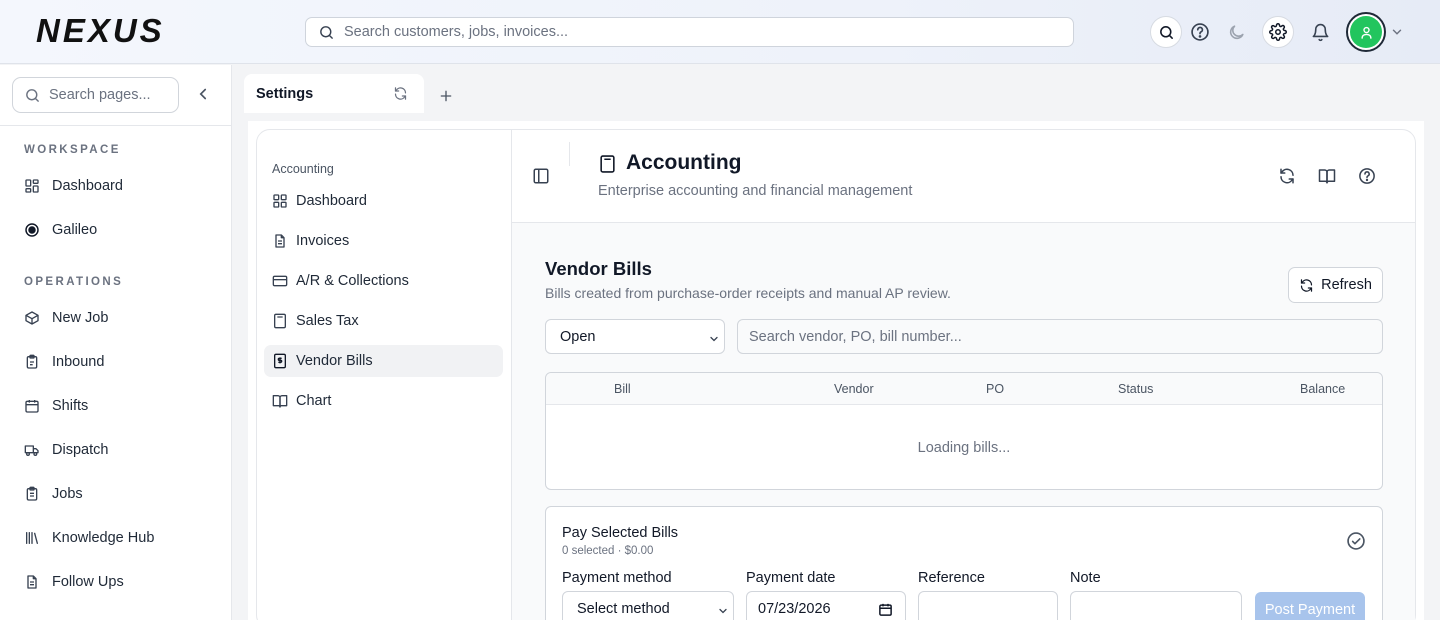 The width and height of the screenshot is (1440, 620). What do you see at coordinates (383, 321) in the screenshot?
I see `subnav-item-sales-tax: Sales Tax` at bounding box center [383, 321].